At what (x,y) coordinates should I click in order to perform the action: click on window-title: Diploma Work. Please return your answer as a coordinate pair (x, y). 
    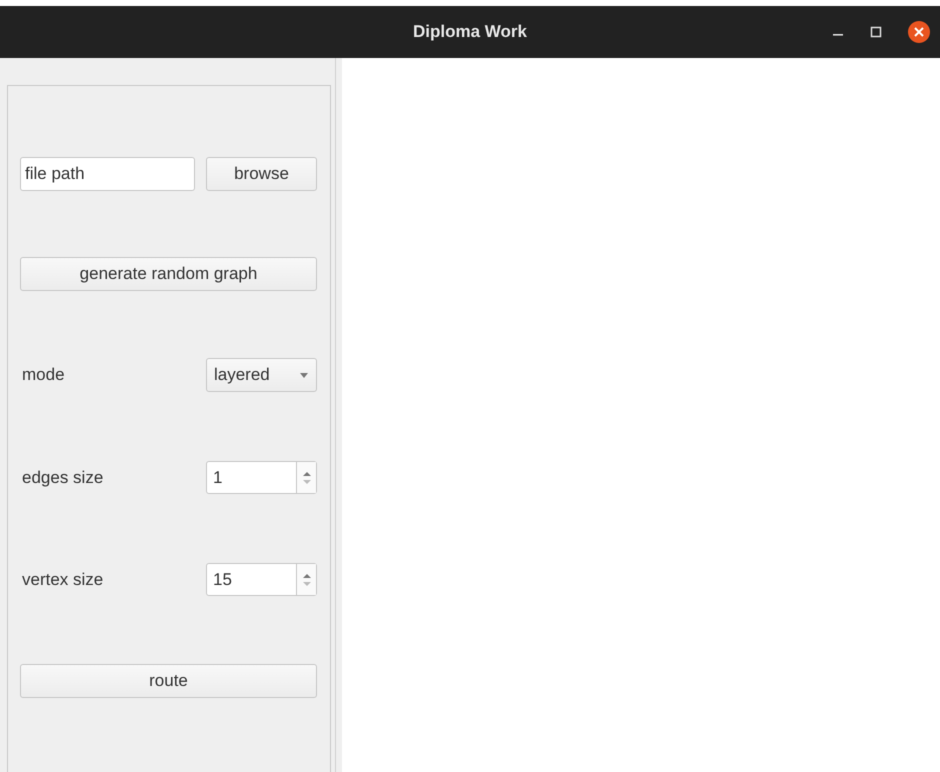
    Looking at the image, I should click on (470, 32).